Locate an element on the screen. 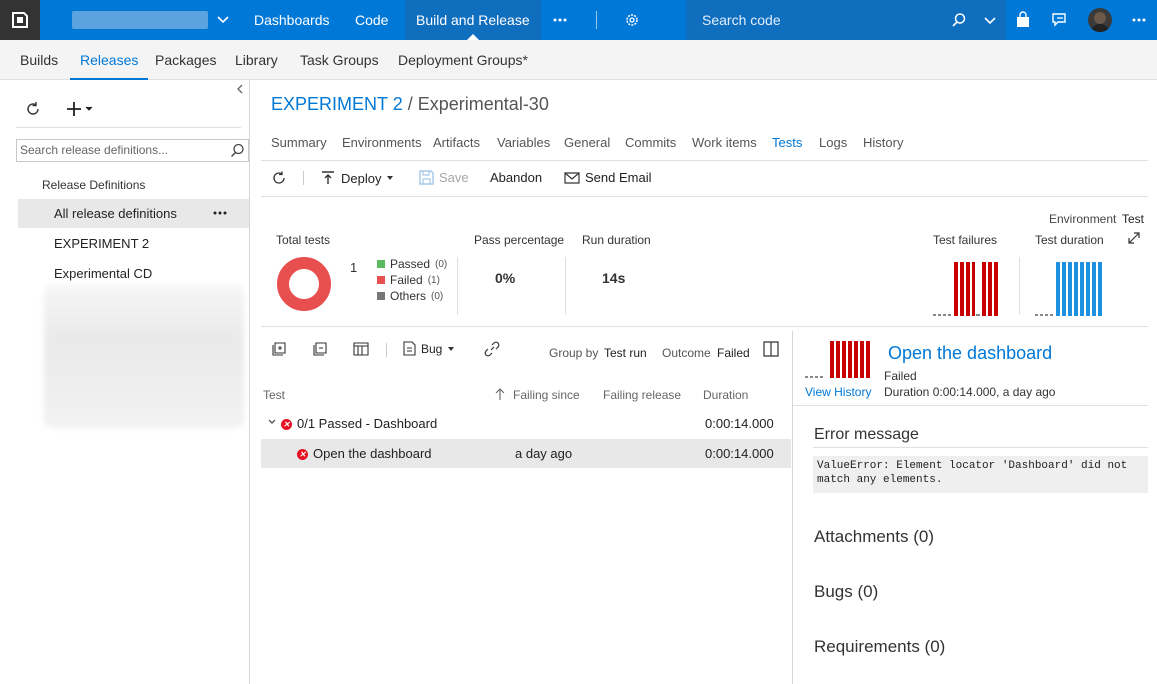  tab-summary: Summary is located at coordinates (299, 142).